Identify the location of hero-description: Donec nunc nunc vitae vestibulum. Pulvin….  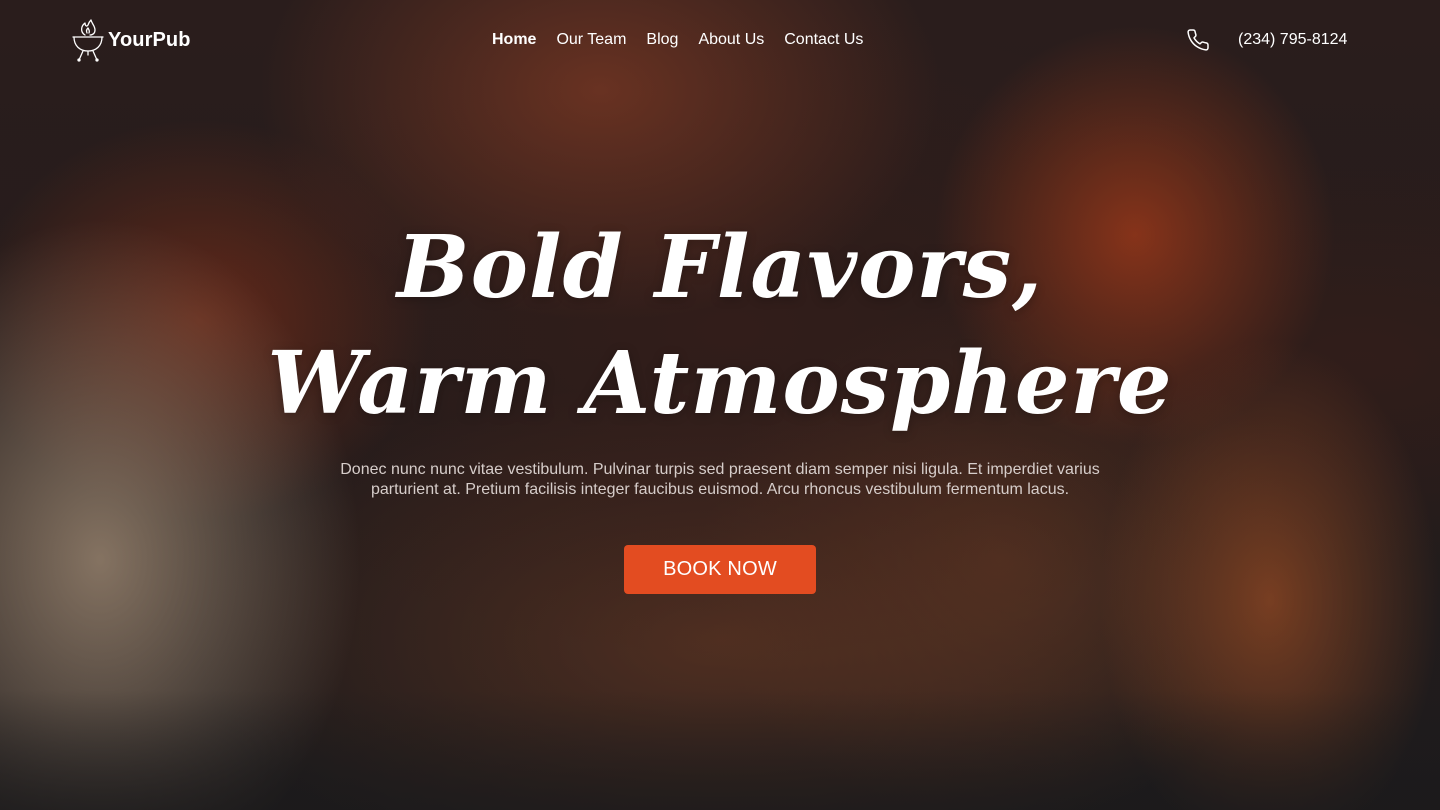
(720, 479).